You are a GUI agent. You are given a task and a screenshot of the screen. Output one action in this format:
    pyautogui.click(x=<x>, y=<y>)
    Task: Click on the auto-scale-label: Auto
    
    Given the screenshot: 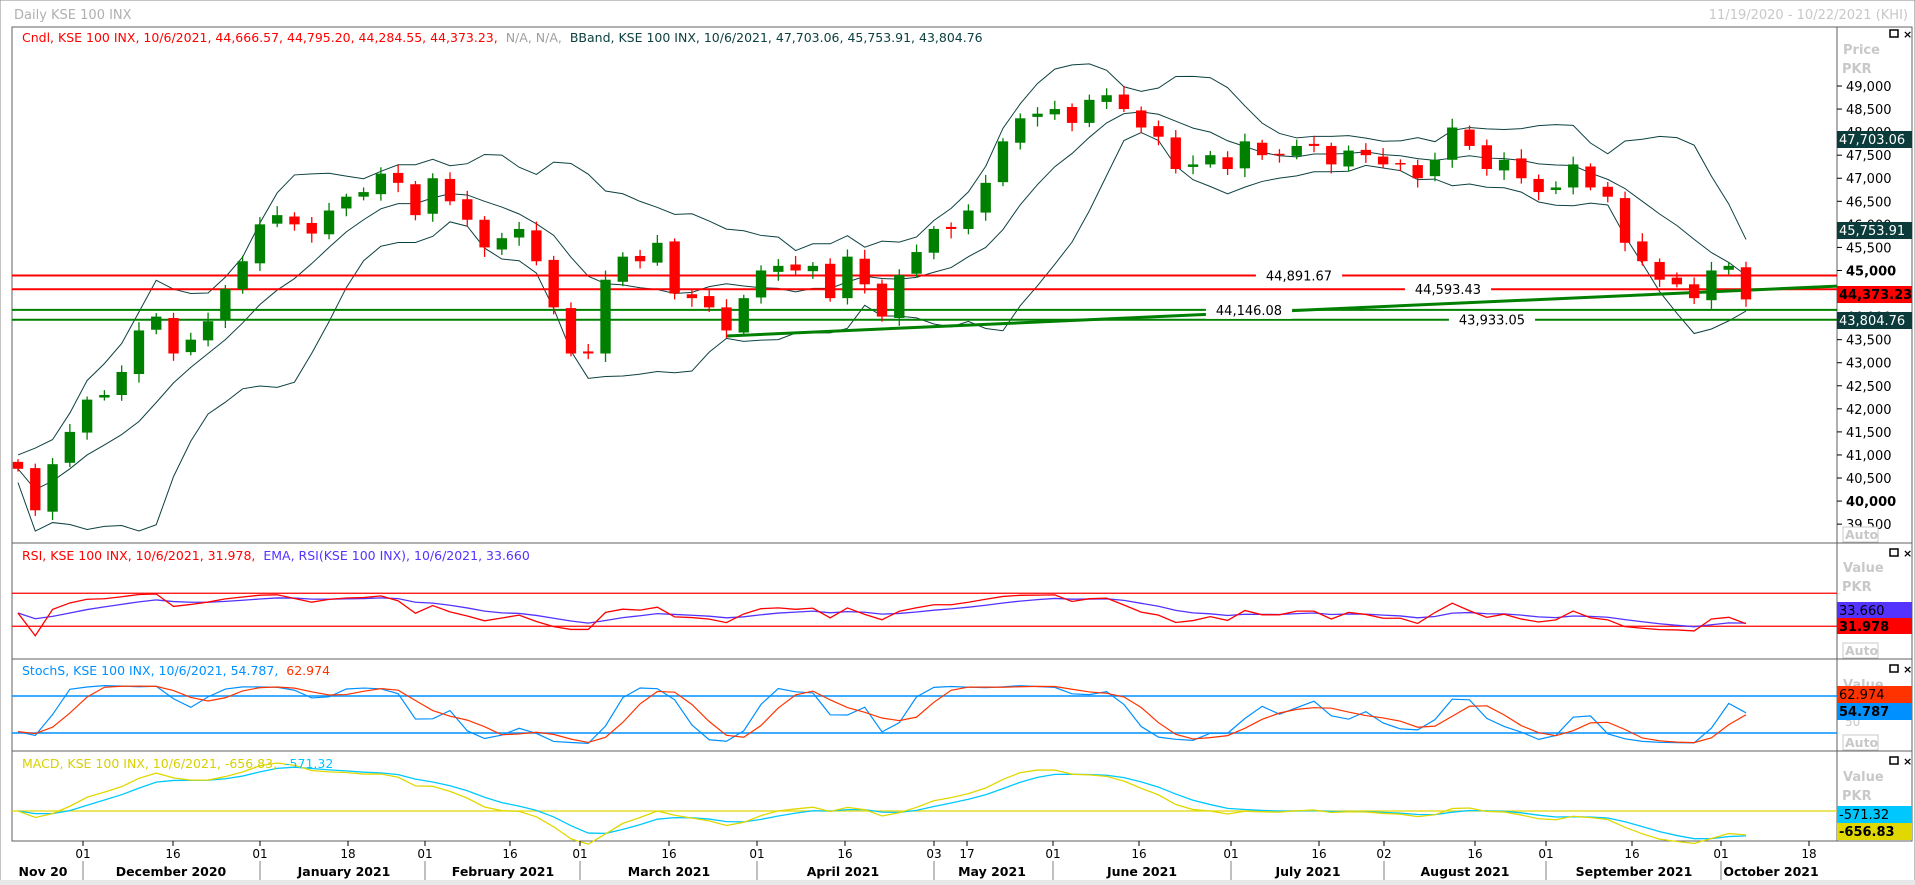 What is the action you would take?
    pyautogui.click(x=1862, y=742)
    